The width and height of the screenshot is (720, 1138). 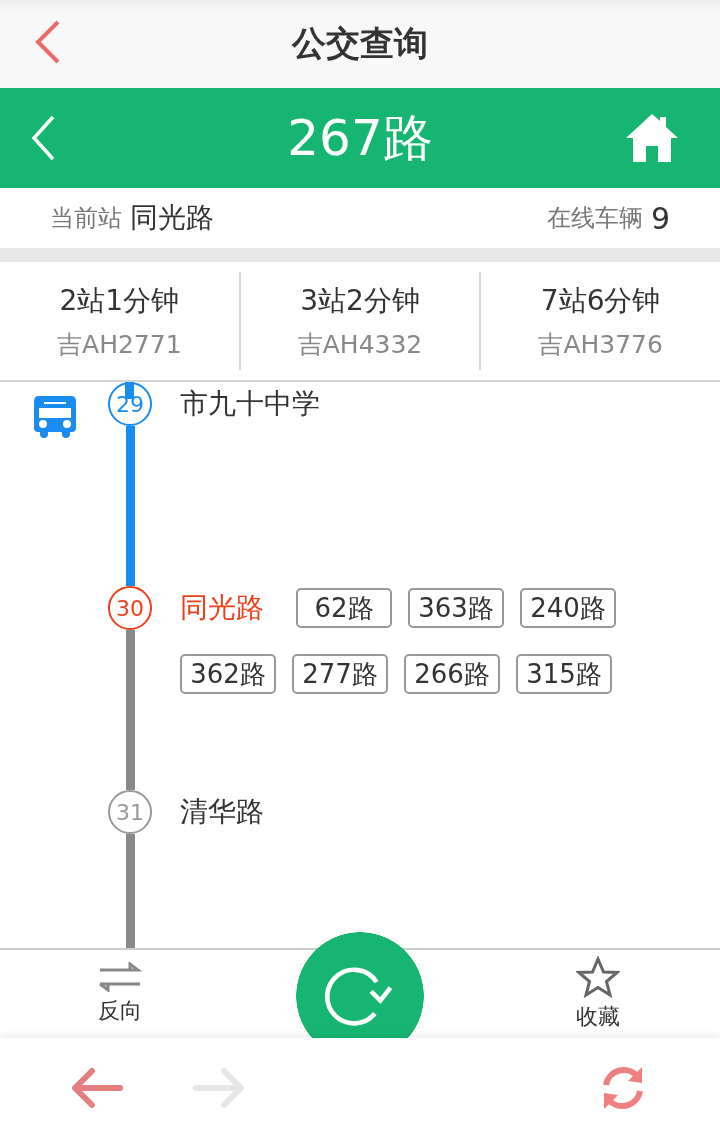 What do you see at coordinates (568, 608) in the screenshot?
I see `transfer-route-tag: 240路` at bounding box center [568, 608].